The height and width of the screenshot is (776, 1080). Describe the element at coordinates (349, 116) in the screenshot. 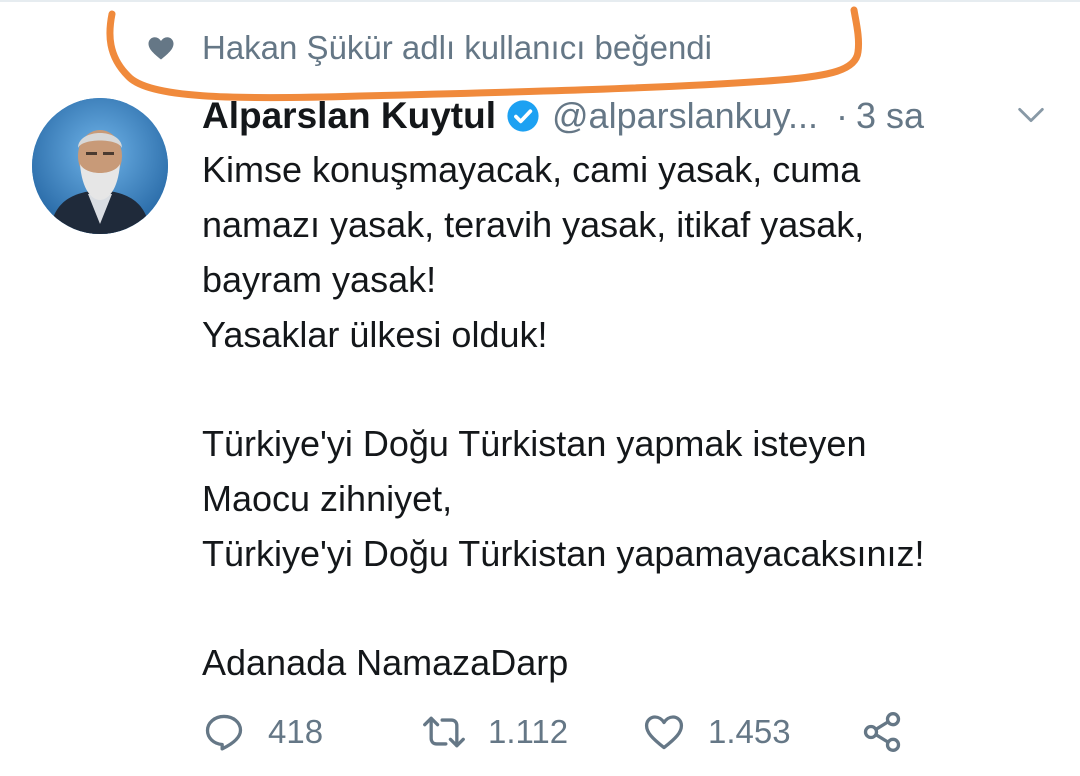

I see `author-name: Alparslan Kuytul` at that location.